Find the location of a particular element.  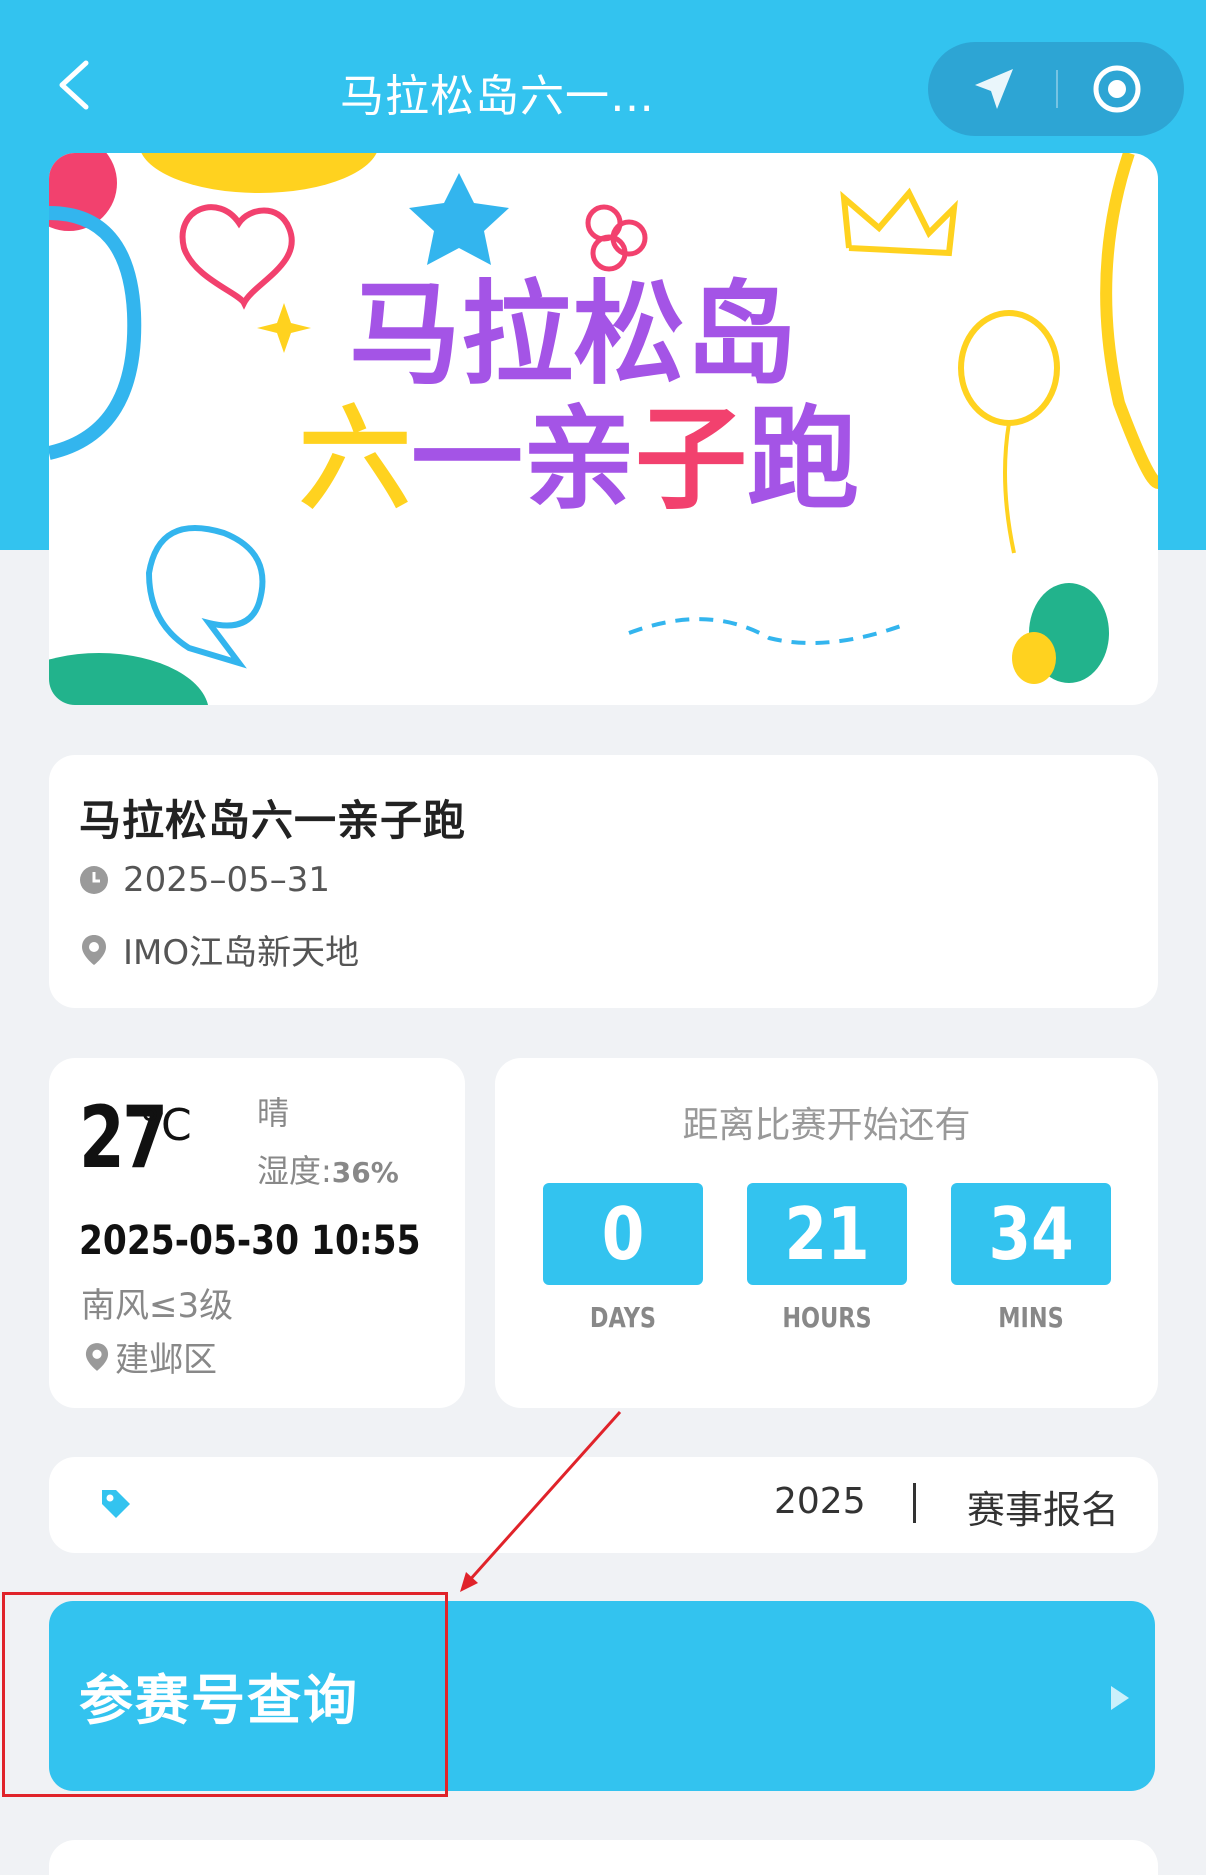

navigation-arrow-icon is located at coordinates (994, 89).